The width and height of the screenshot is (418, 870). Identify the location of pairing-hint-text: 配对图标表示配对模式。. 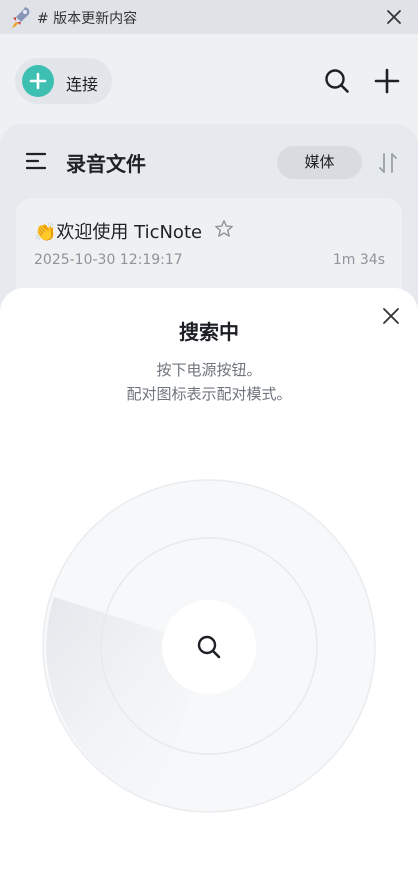
(209, 394).